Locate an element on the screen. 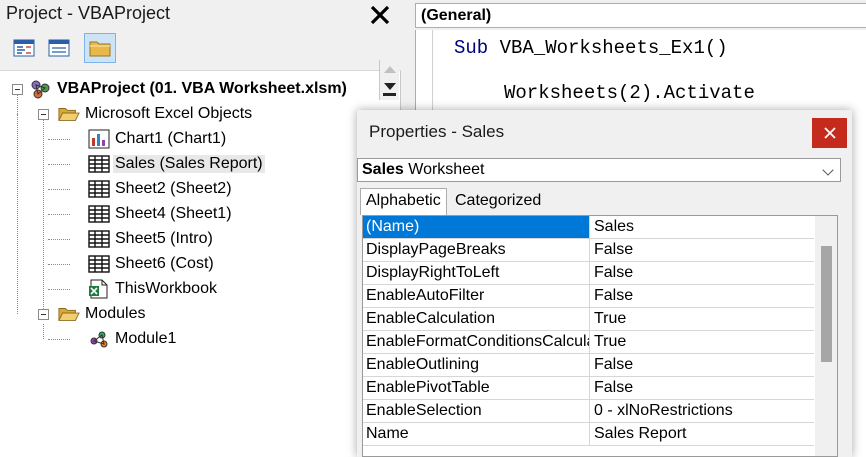 The image size is (866, 457). property-name: EnableOutlining is located at coordinates (476, 365).